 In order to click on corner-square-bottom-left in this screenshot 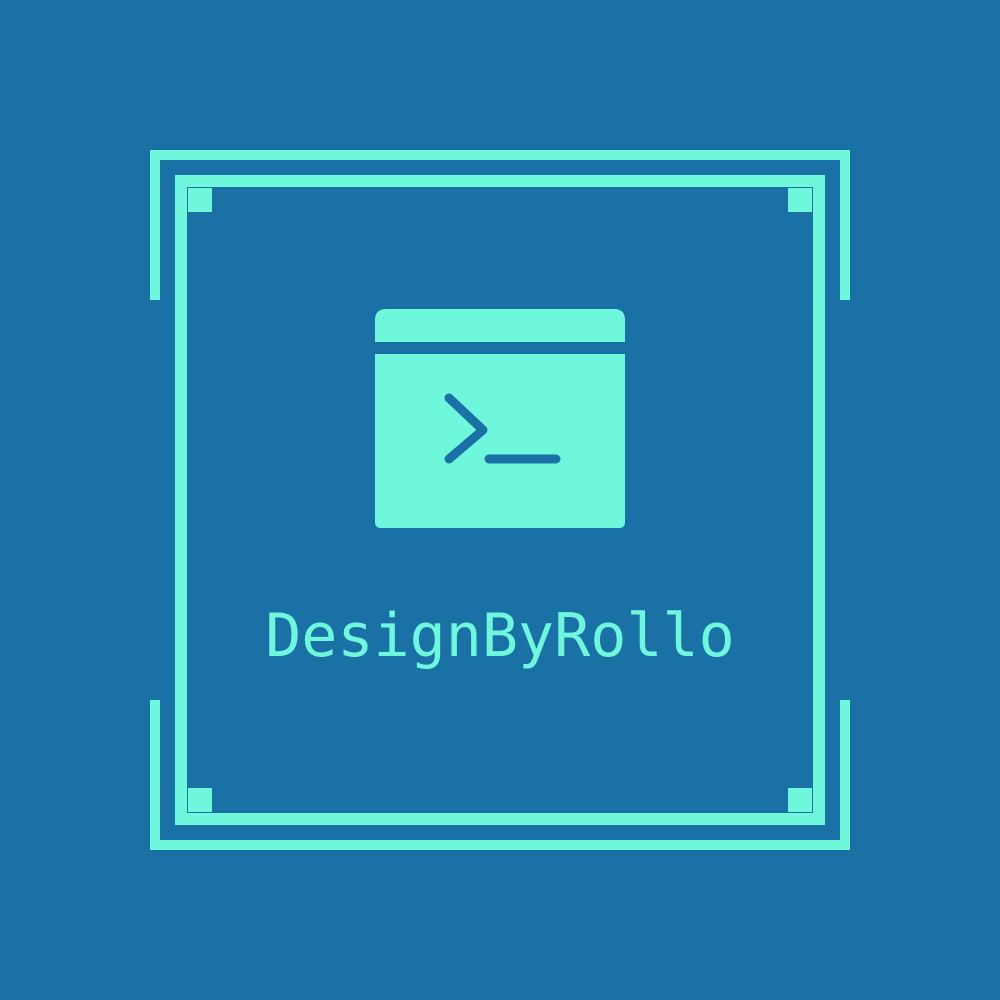, I will do `click(200, 800)`.